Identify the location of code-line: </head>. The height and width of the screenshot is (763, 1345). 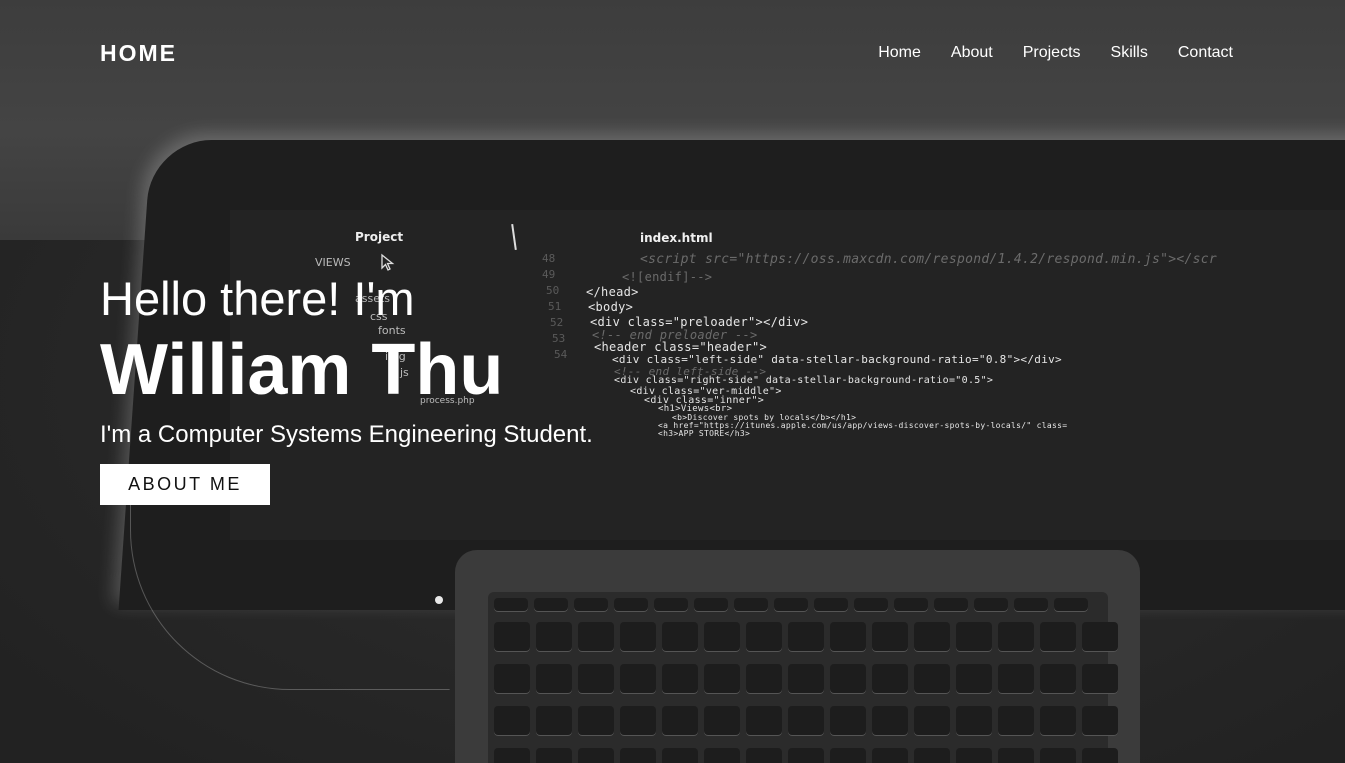
(612, 292).